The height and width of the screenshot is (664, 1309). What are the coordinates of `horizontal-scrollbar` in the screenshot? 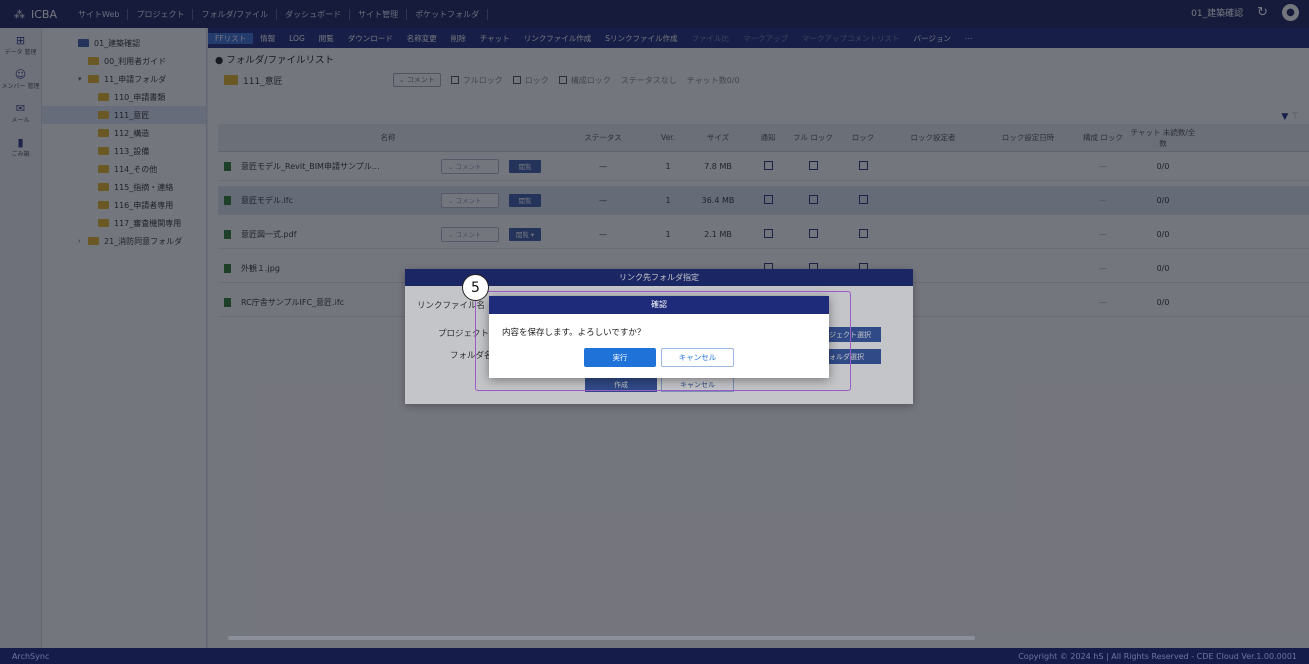 It's located at (755, 638).